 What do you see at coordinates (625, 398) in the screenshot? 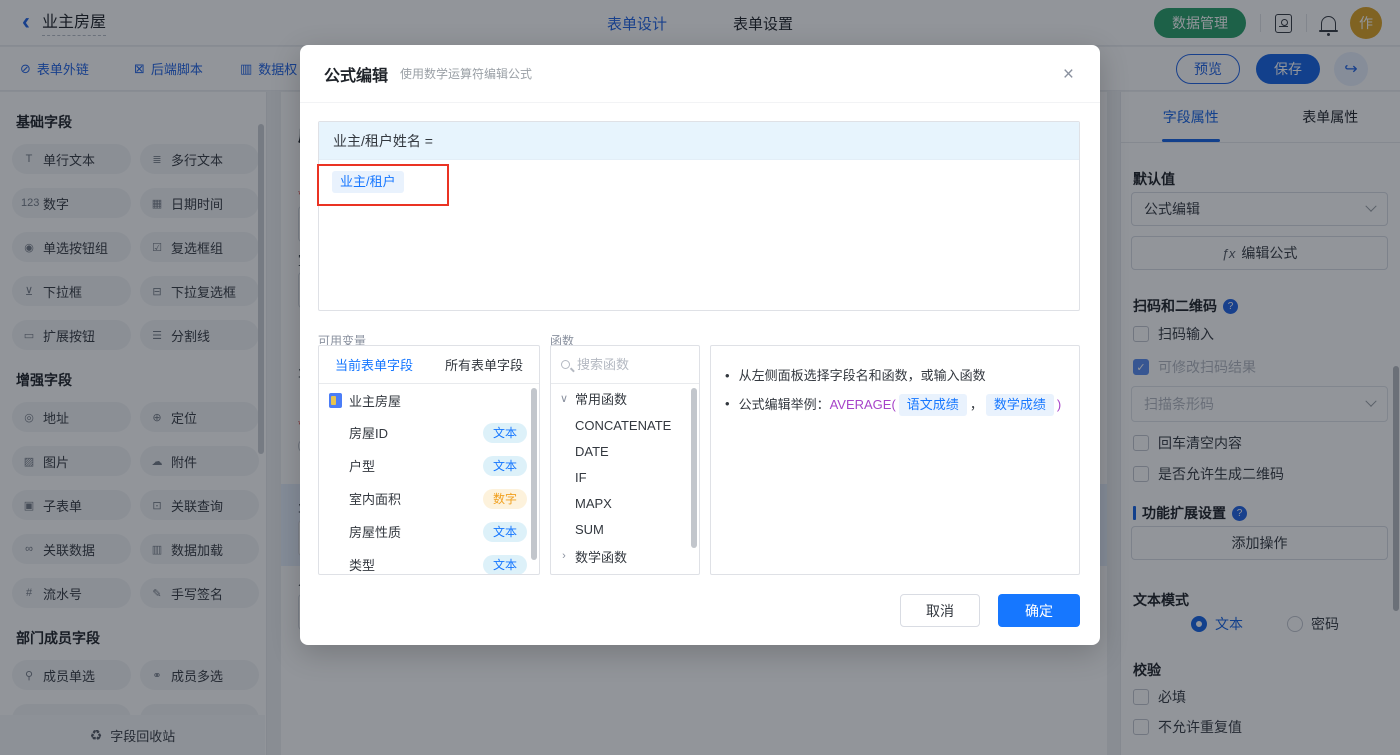
I see `function-group-common: ∨ 常用函数` at bounding box center [625, 398].